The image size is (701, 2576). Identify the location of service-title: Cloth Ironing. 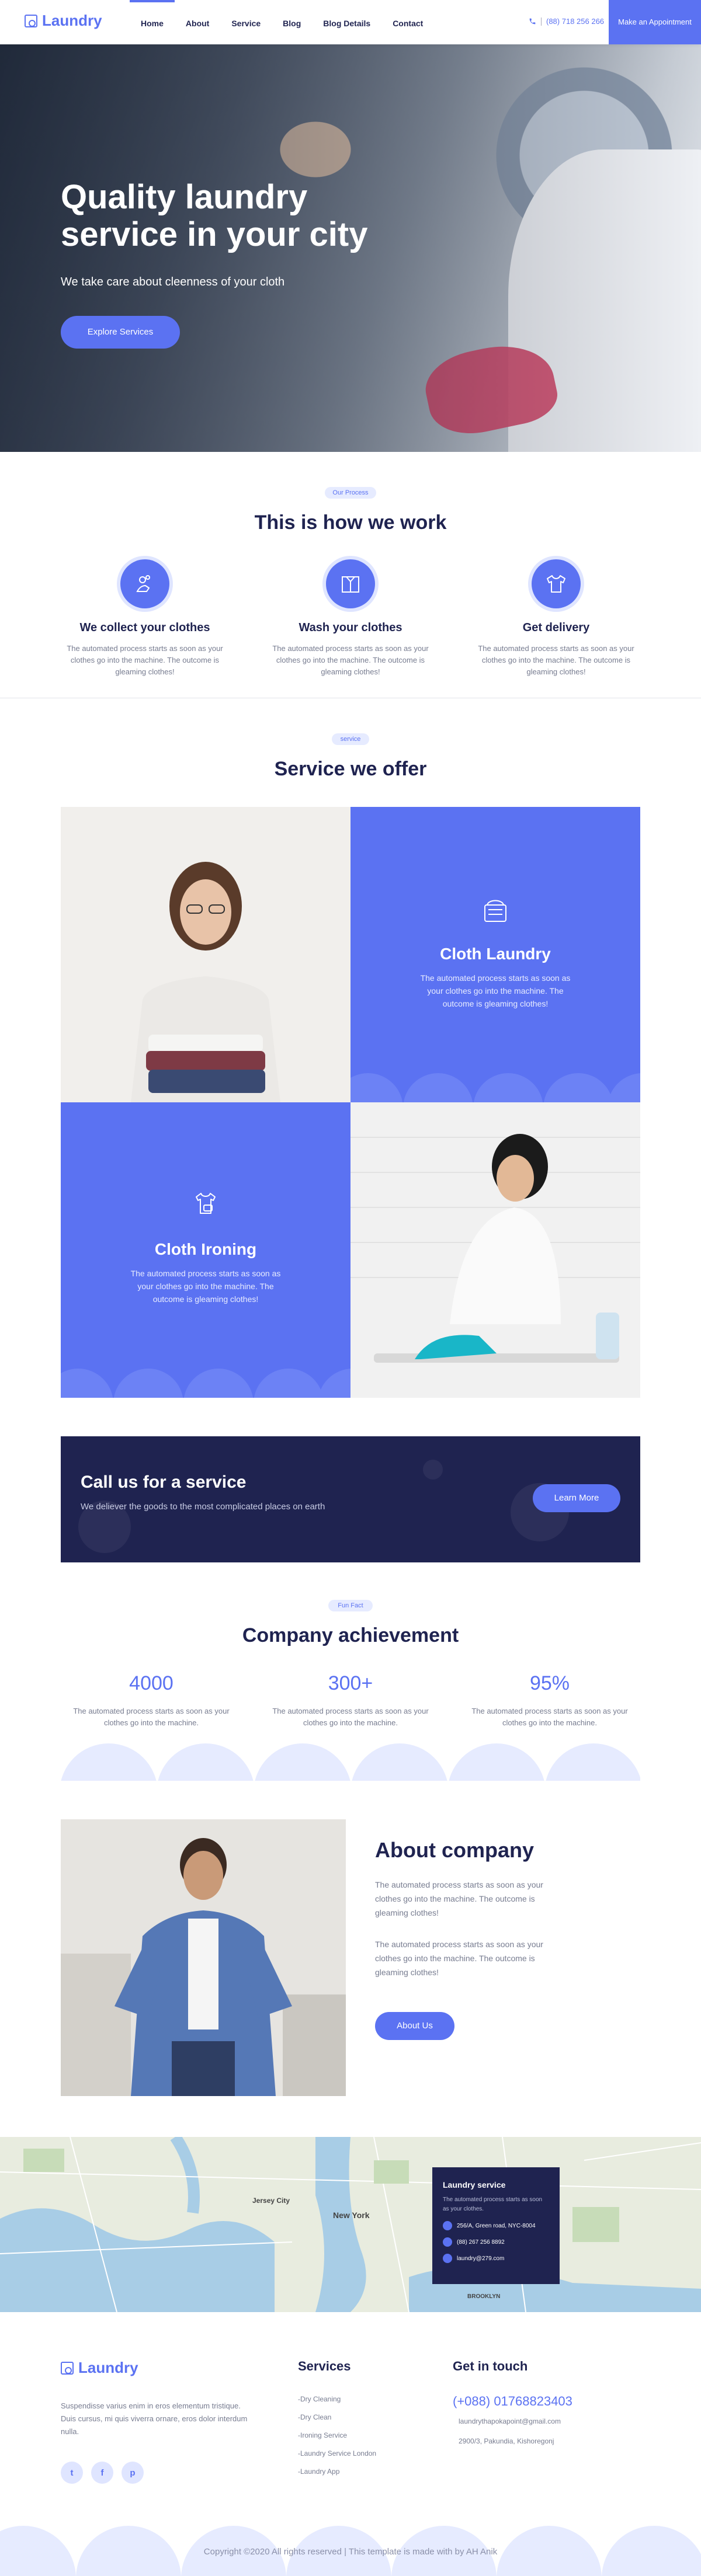
(205, 1249).